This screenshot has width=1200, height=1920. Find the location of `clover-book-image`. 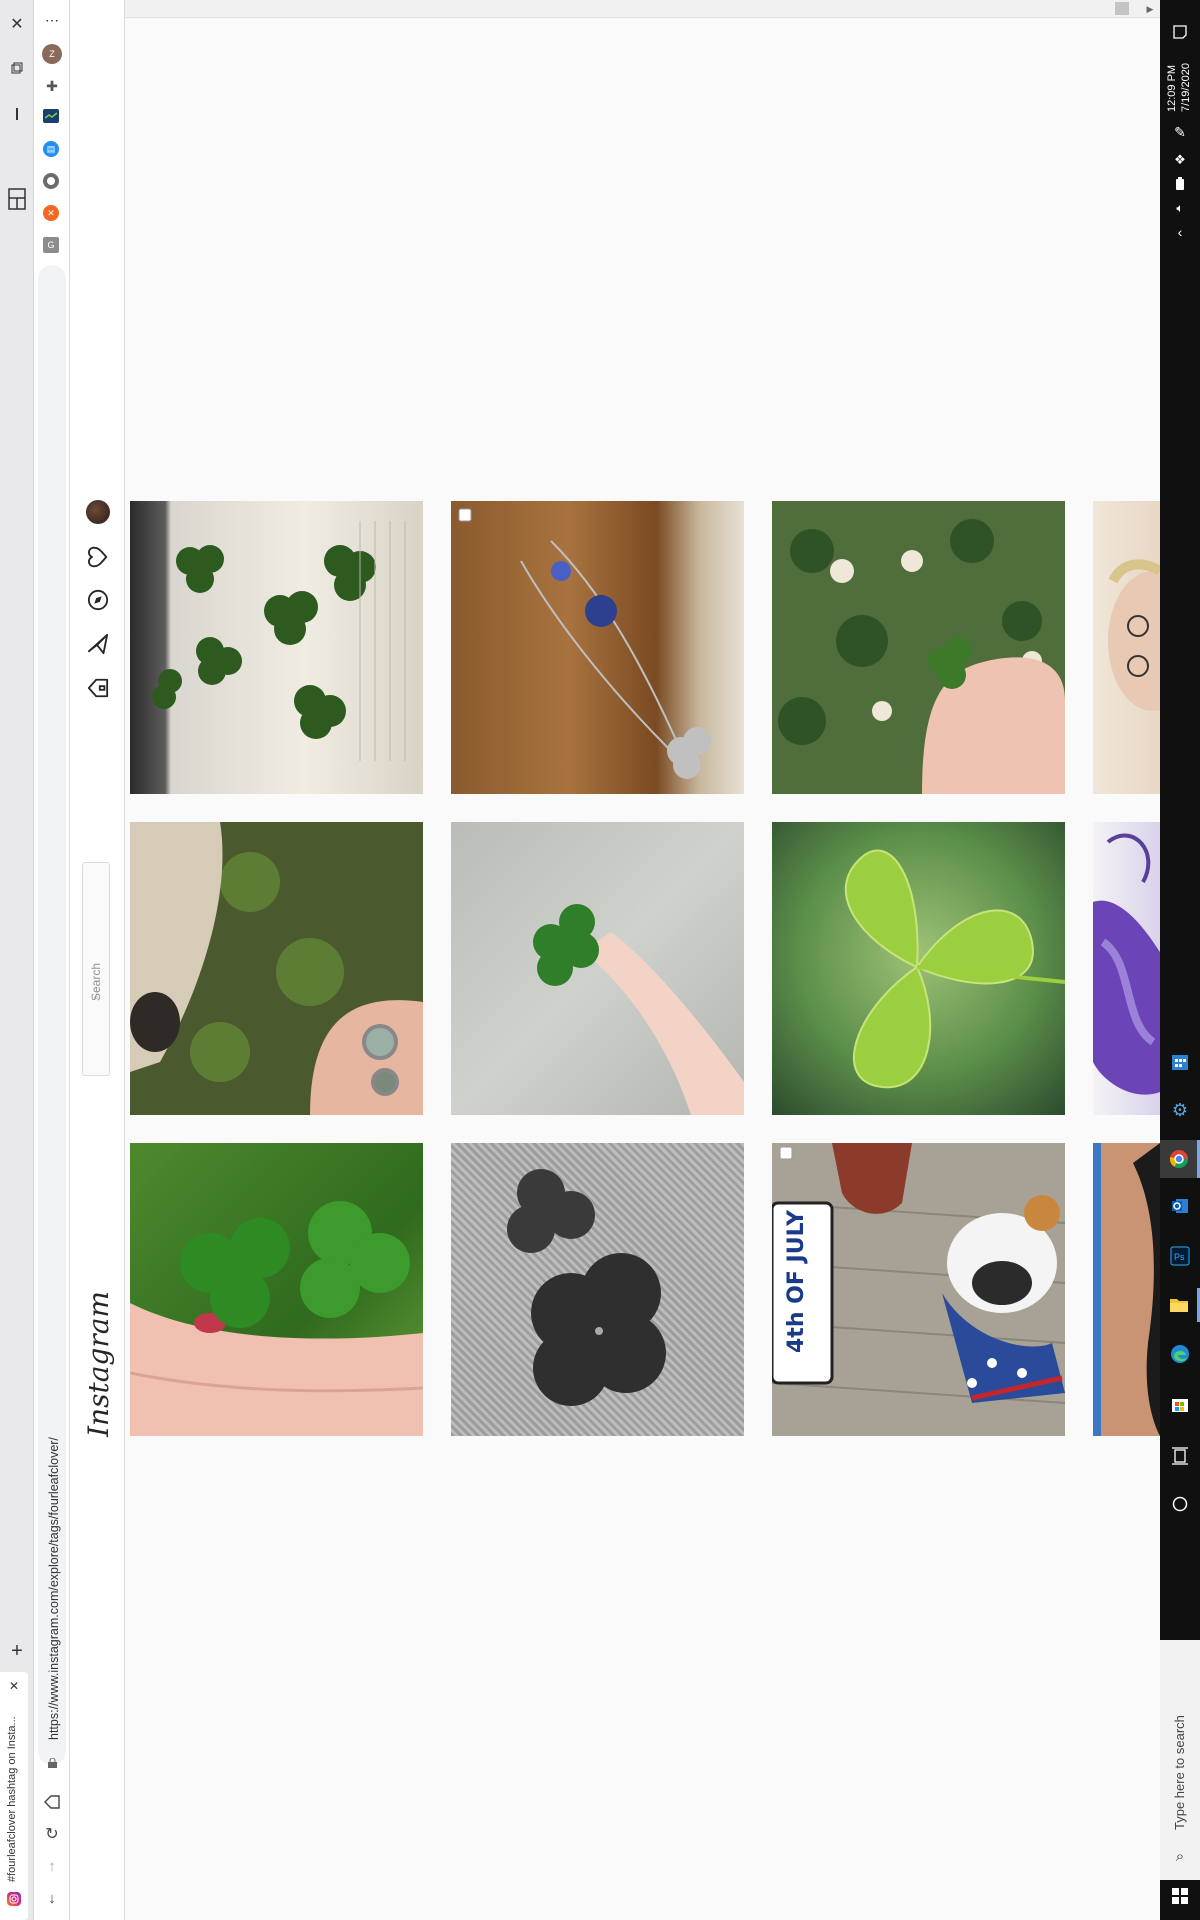

clover-book-image is located at coordinates (279, 641).